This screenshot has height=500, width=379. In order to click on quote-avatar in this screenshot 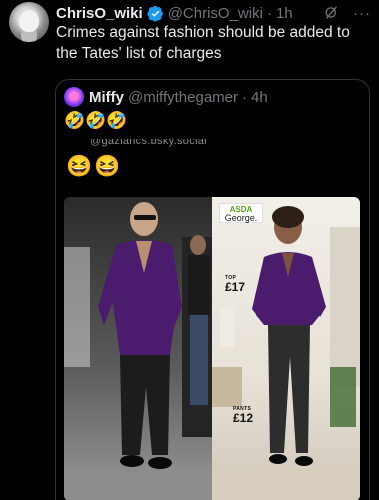, I will do `click(74, 97)`.